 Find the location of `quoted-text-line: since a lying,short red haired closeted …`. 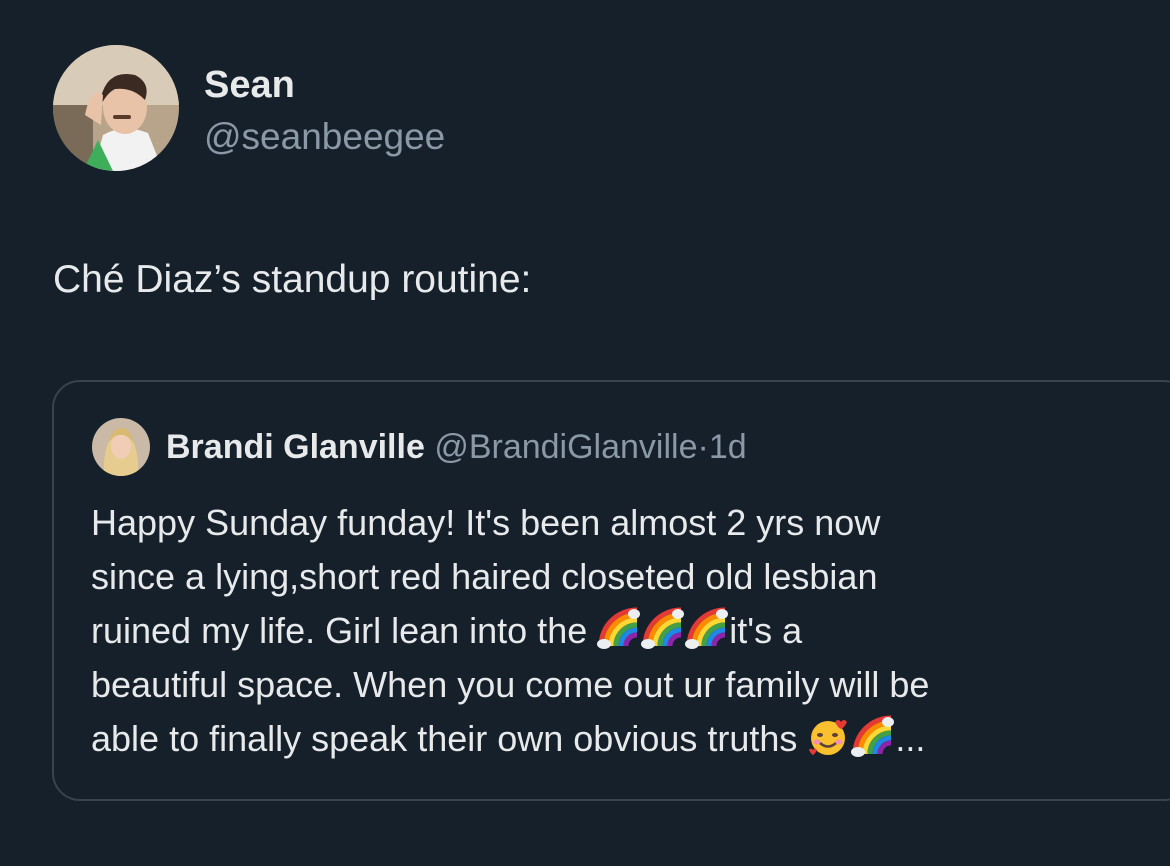

quoted-text-line: since a lying,short red haired closeted … is located at coordinates (621, 577).